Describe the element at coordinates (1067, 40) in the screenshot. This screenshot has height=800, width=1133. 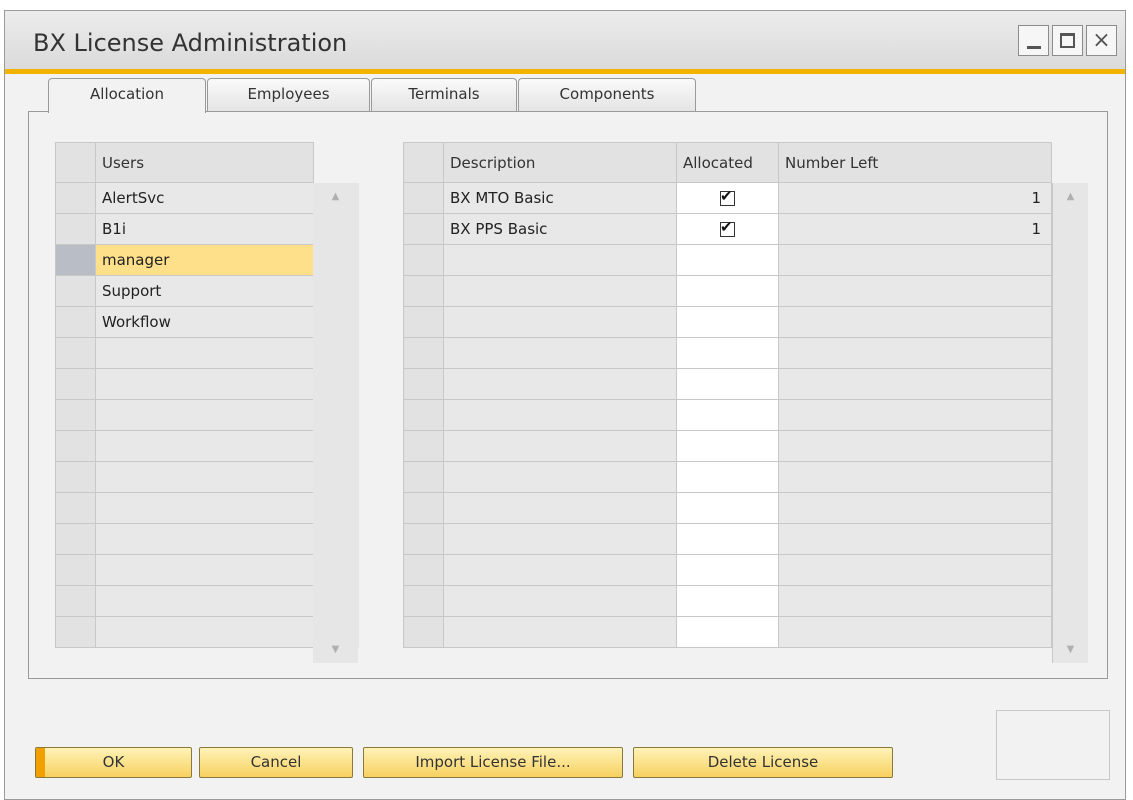
I see `maximize-button` at that location.